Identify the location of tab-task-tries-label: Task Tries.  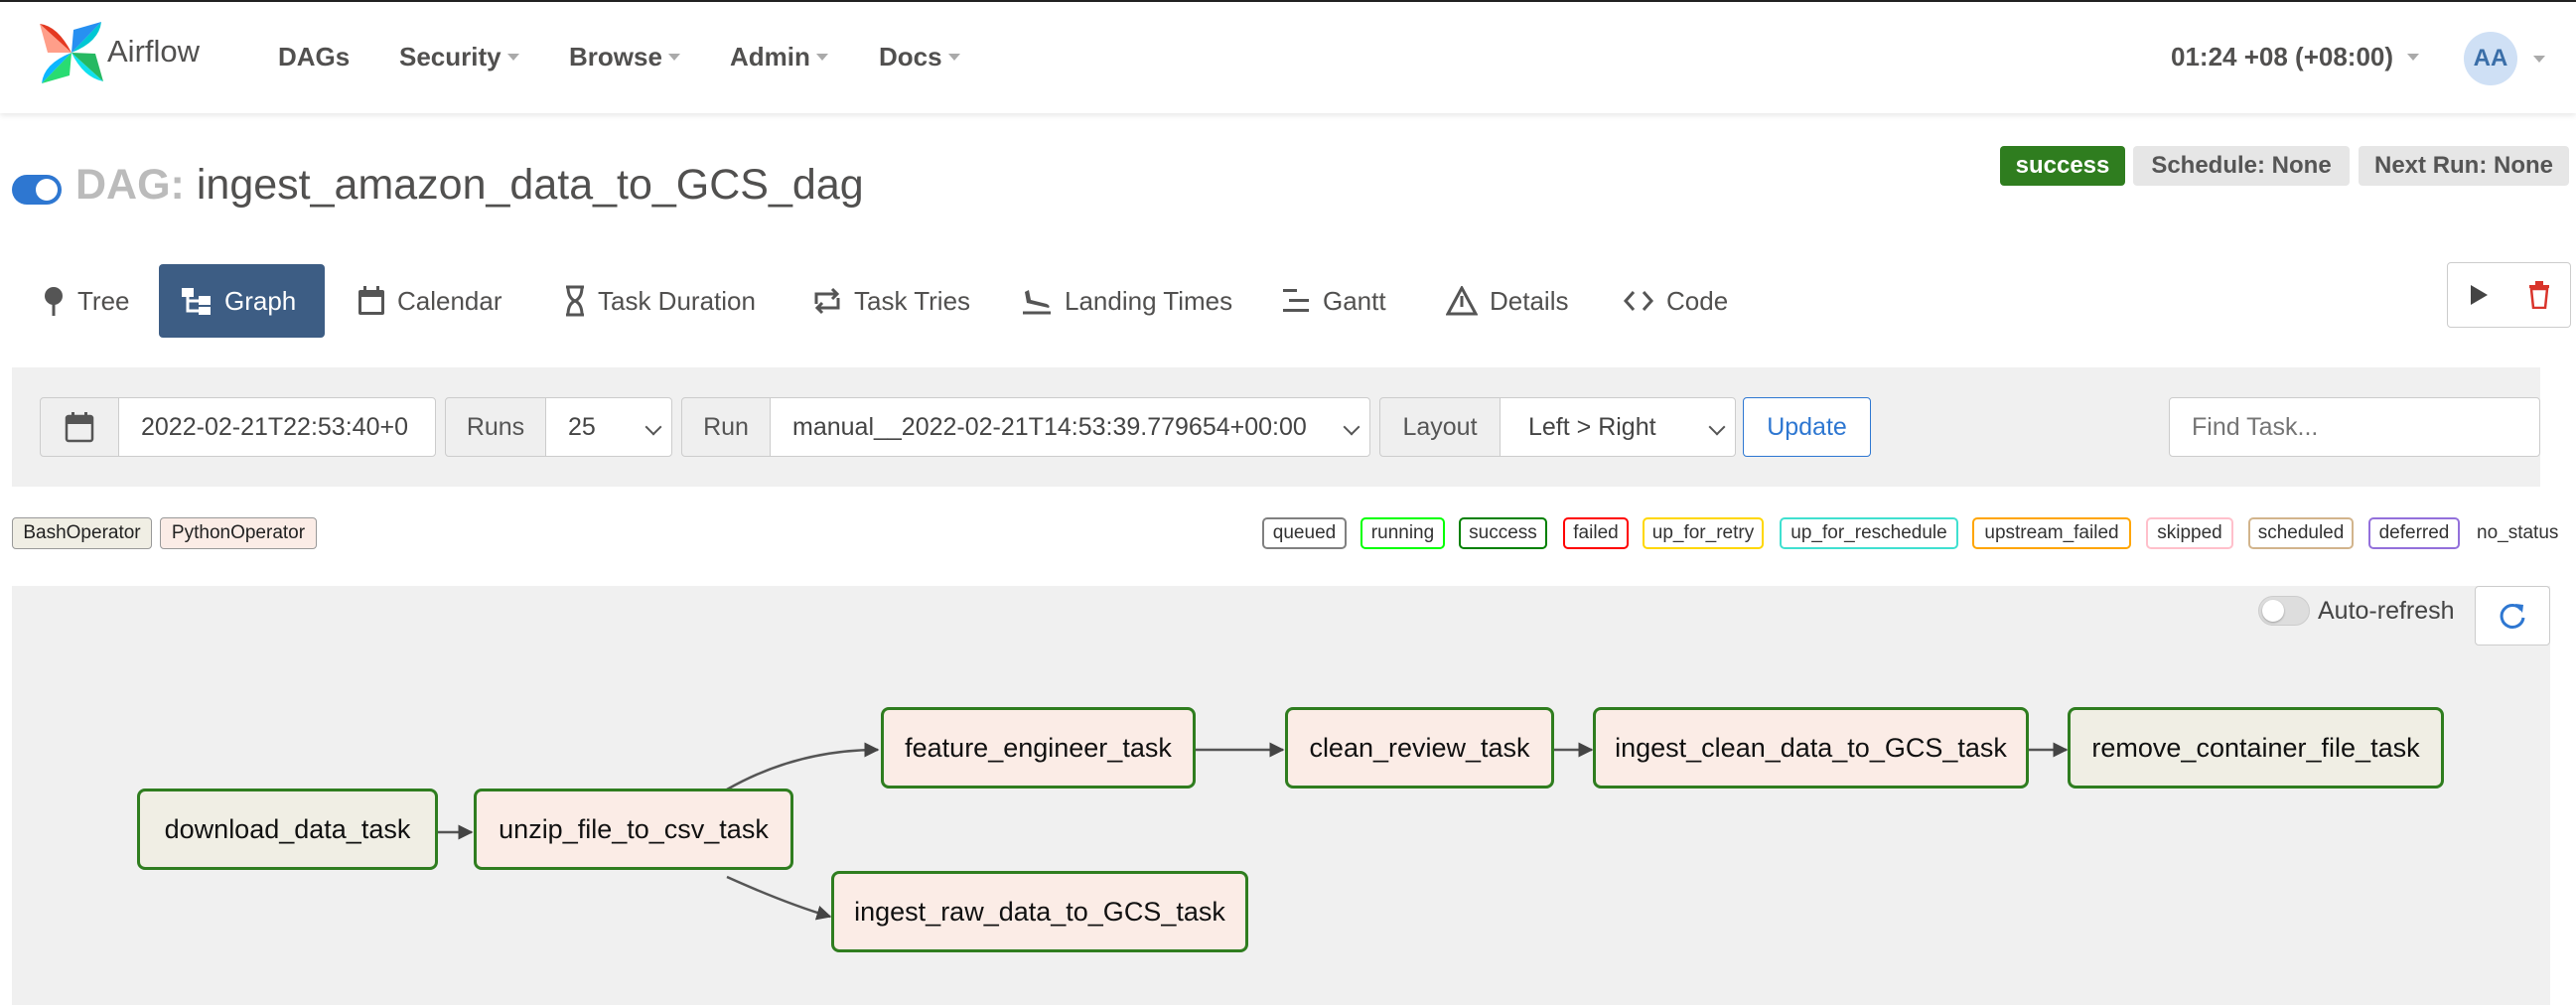
(913, 300).